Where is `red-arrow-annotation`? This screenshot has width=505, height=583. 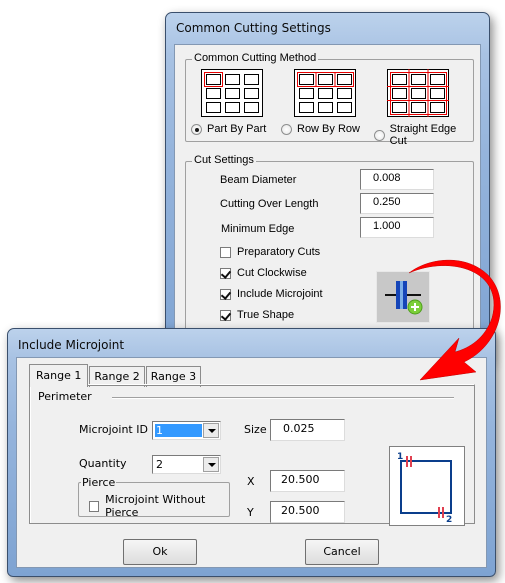
red-arrow-annotation is located at coordinates (454, 320).